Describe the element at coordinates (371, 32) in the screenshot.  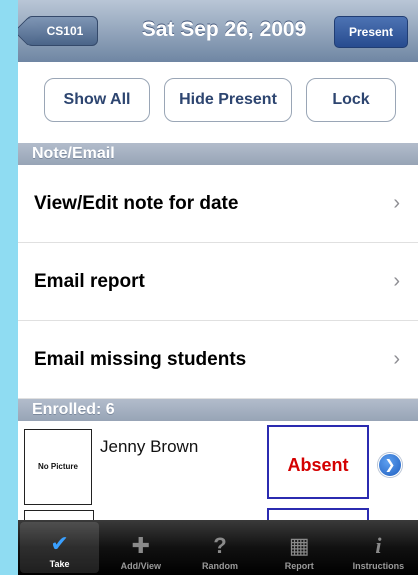
I see `present-button: Present` at that location.